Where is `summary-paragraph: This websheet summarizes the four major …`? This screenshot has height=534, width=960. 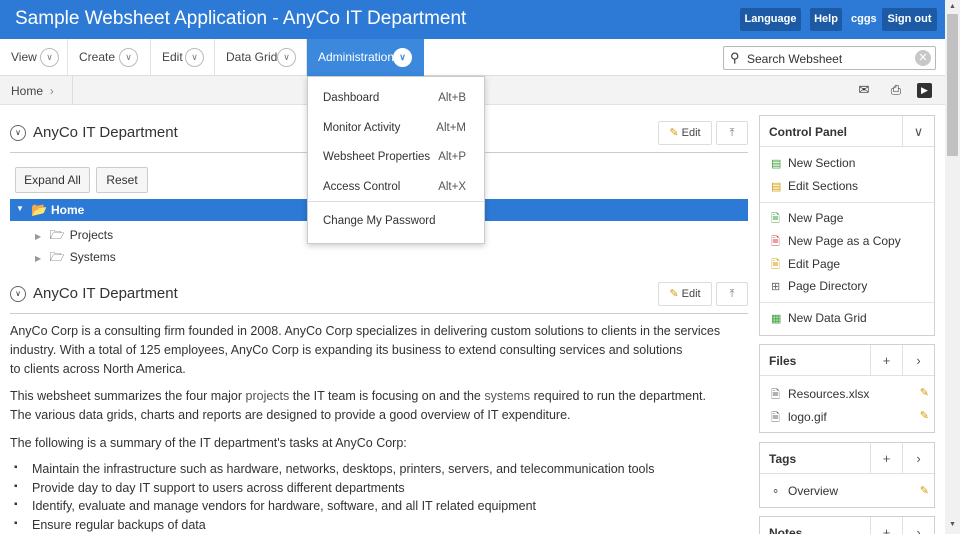
summary-paragraph: This websheet summarizes the four major … is located at coordinates (380, 406).